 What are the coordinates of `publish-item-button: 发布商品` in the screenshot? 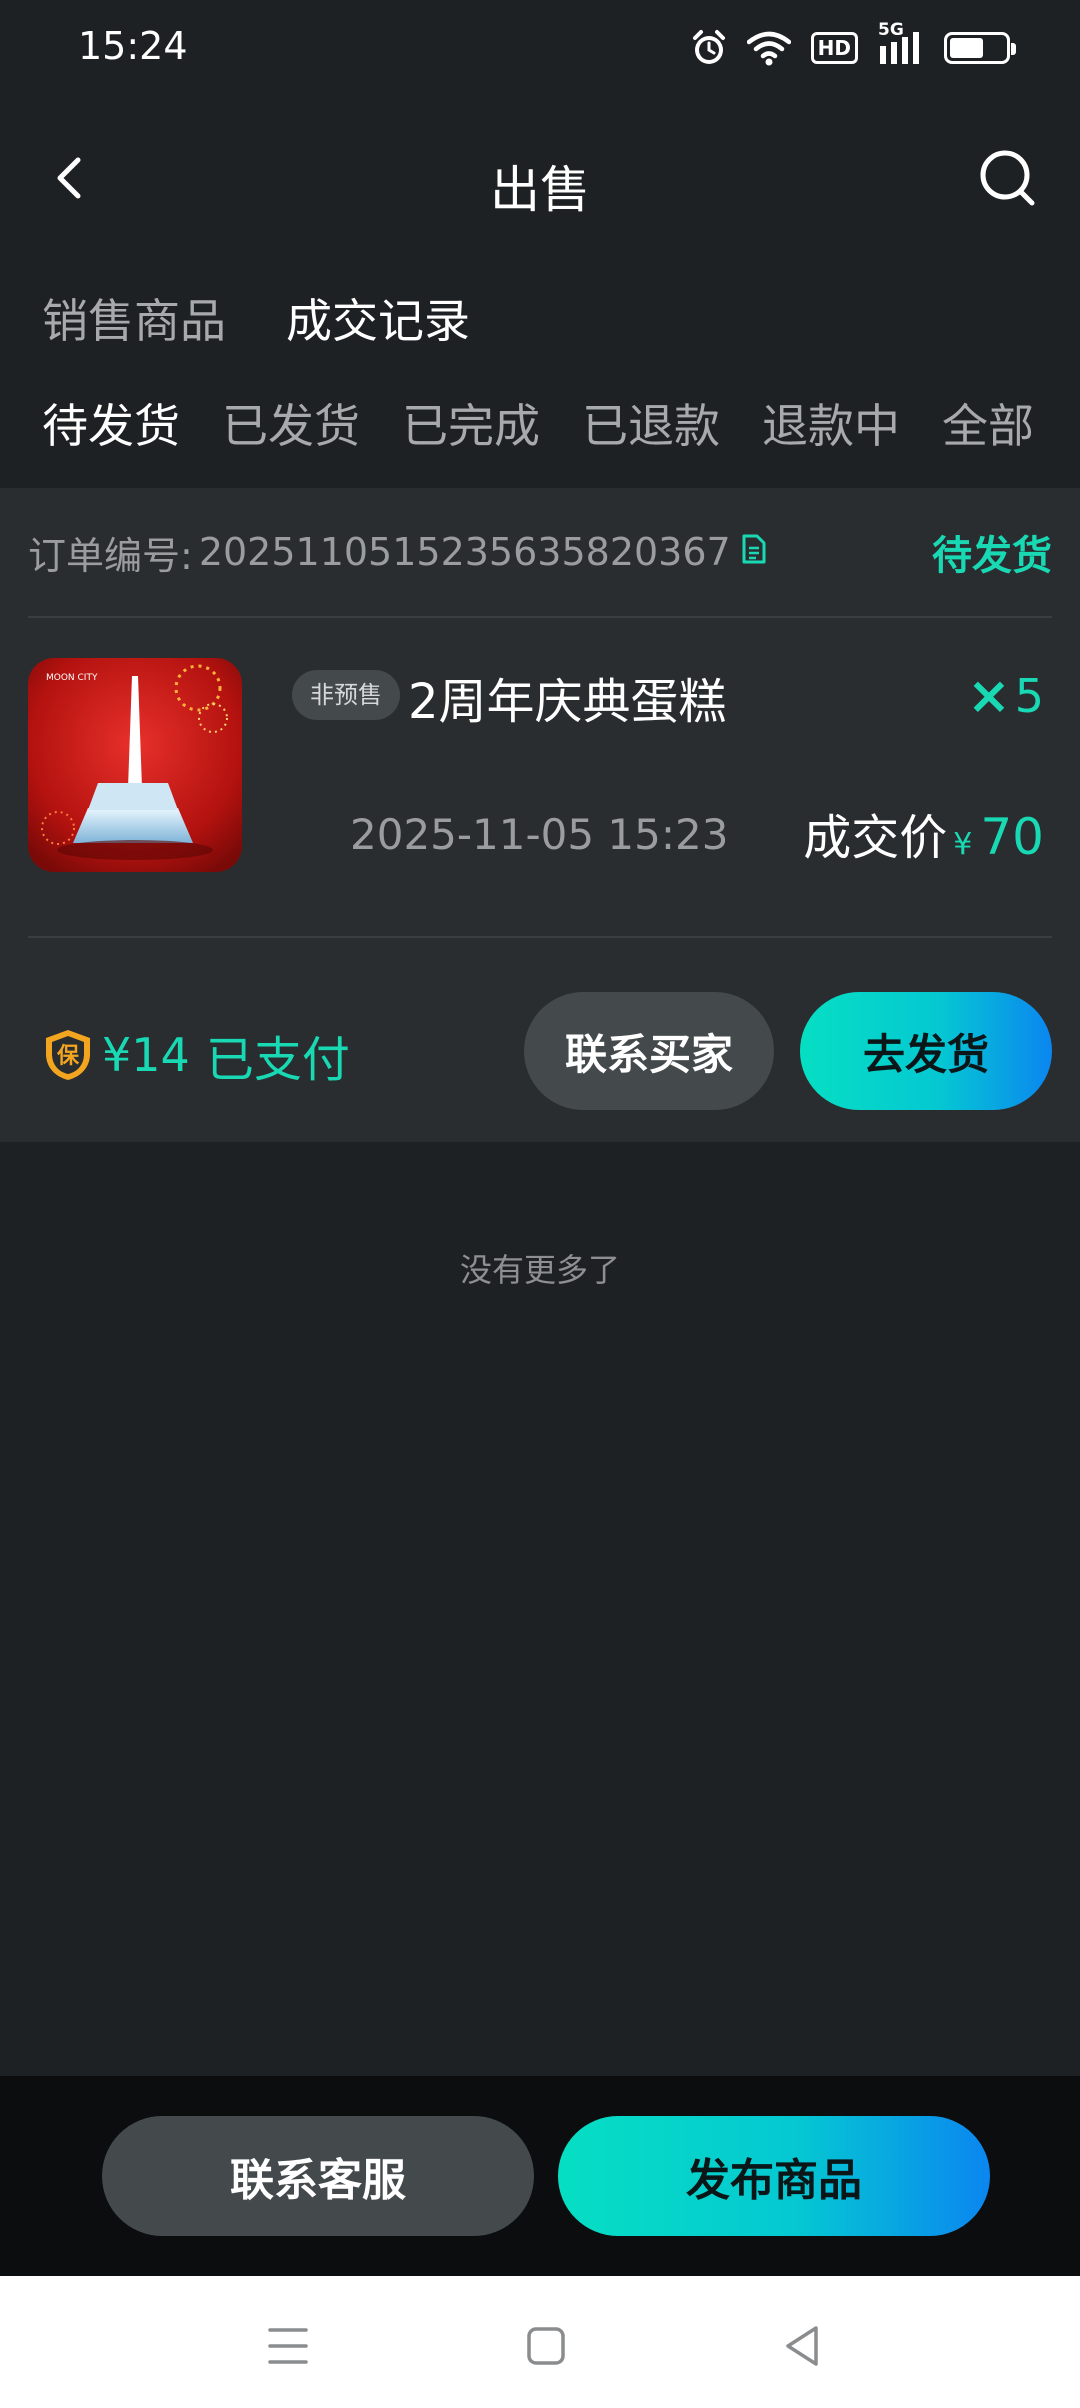 It's located at (774, 2176).